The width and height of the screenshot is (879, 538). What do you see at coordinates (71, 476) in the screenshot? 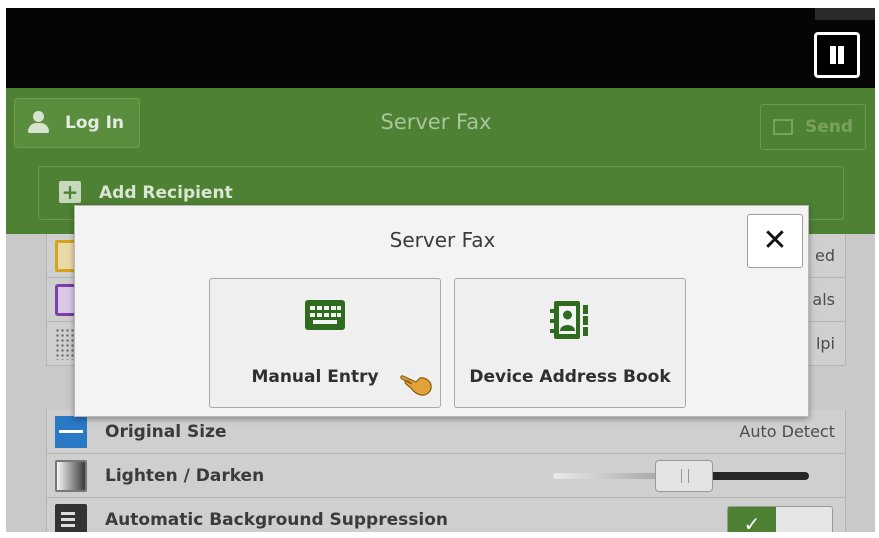
I see `lighten-darken-icon` at bounding box center [71, 476].